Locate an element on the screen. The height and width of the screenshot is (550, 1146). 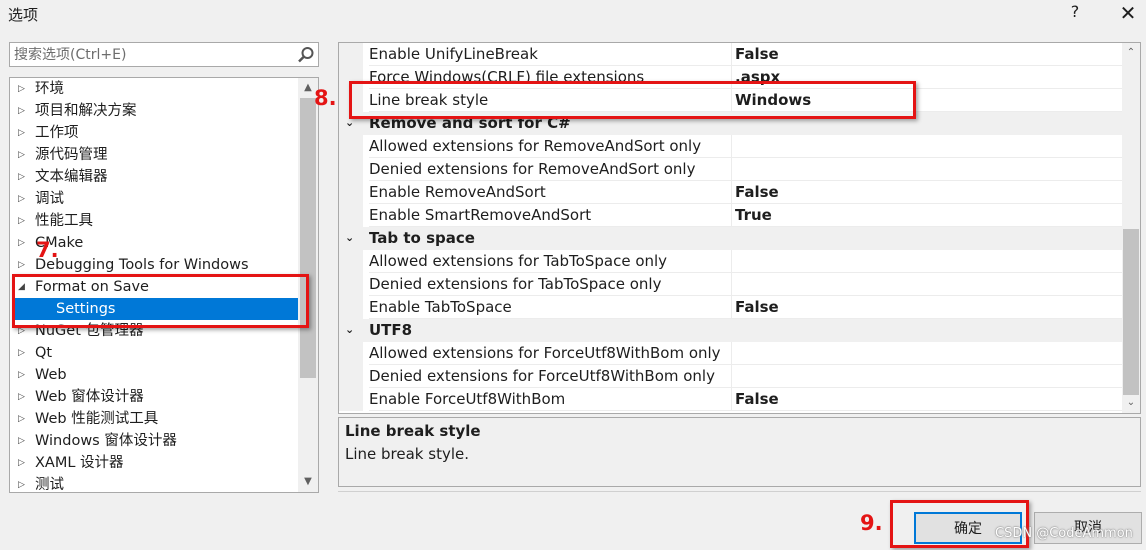
tree-item: ▷ 源代码管理 is located at coordinates (155, 155).